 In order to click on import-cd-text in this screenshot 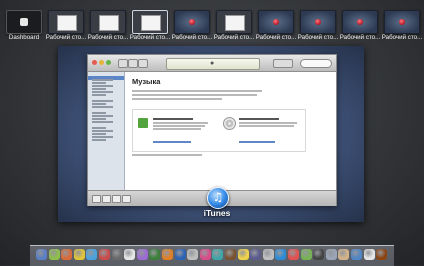, I will do `click(266, 126)`.